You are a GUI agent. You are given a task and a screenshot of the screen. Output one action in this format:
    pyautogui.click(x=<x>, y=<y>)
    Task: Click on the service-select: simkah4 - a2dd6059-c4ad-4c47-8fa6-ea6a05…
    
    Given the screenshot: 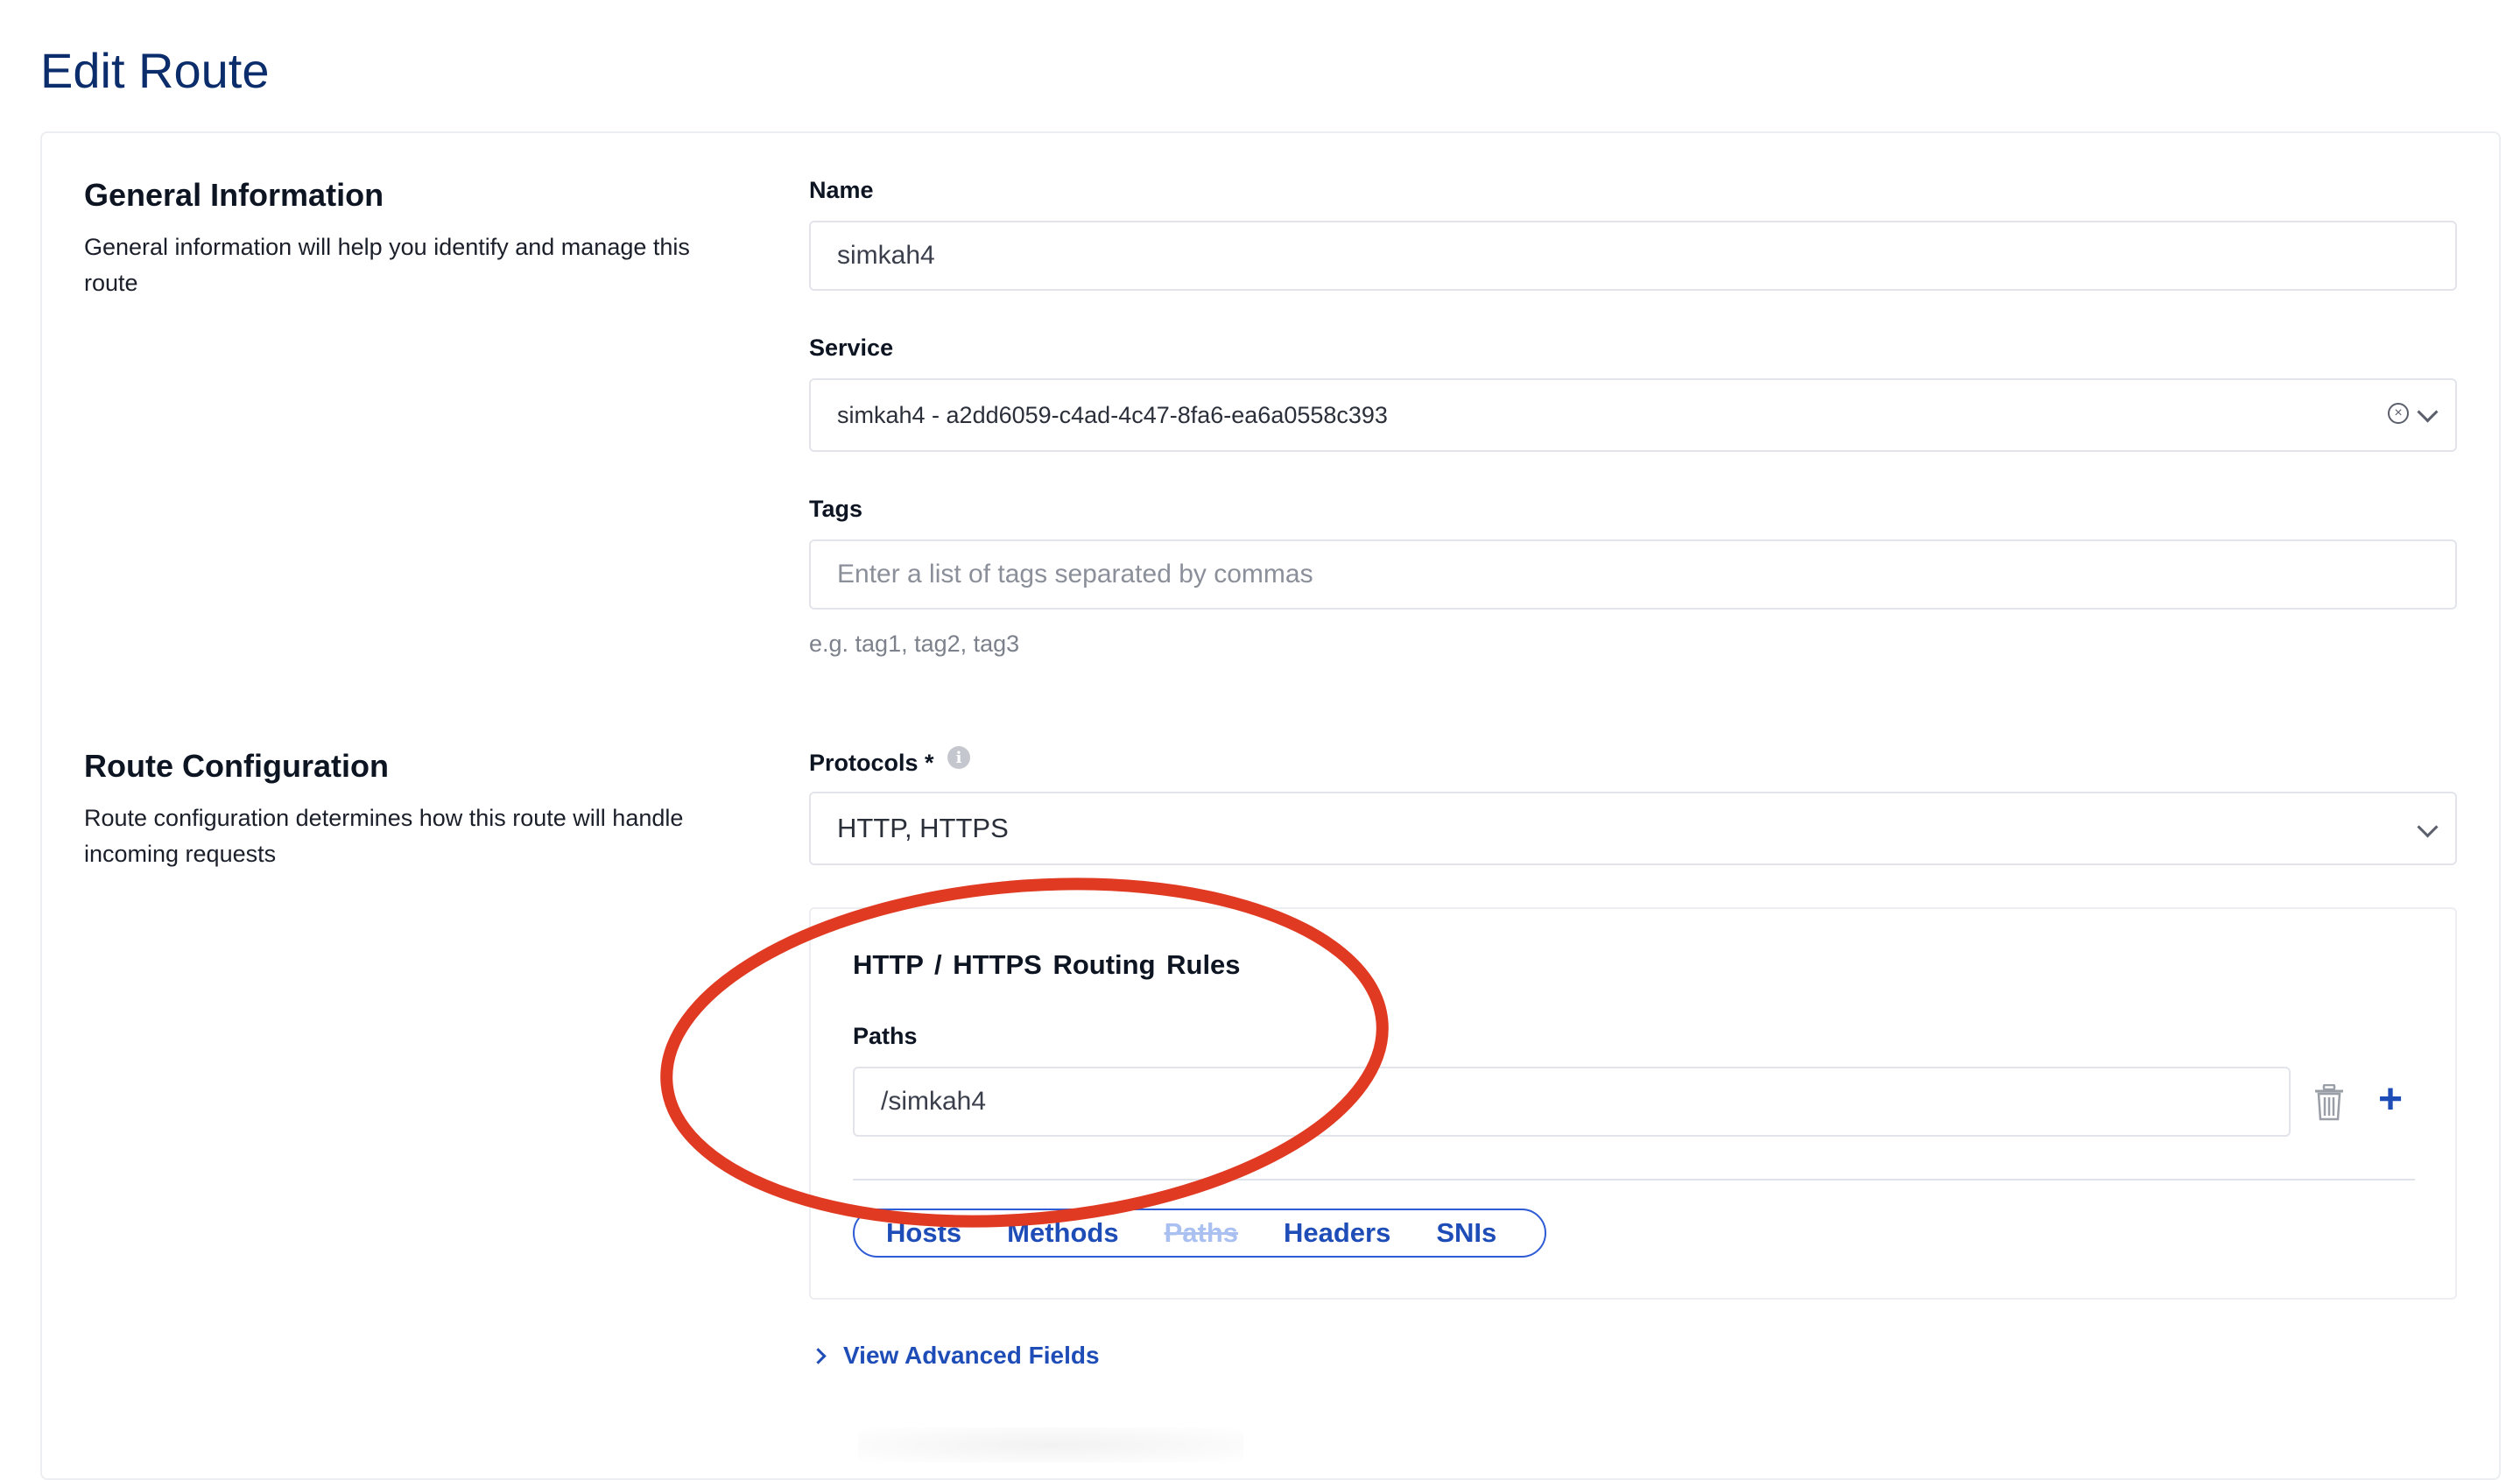 What is the action you would take?
    pyautogui.click(x=1633, y=415)
    